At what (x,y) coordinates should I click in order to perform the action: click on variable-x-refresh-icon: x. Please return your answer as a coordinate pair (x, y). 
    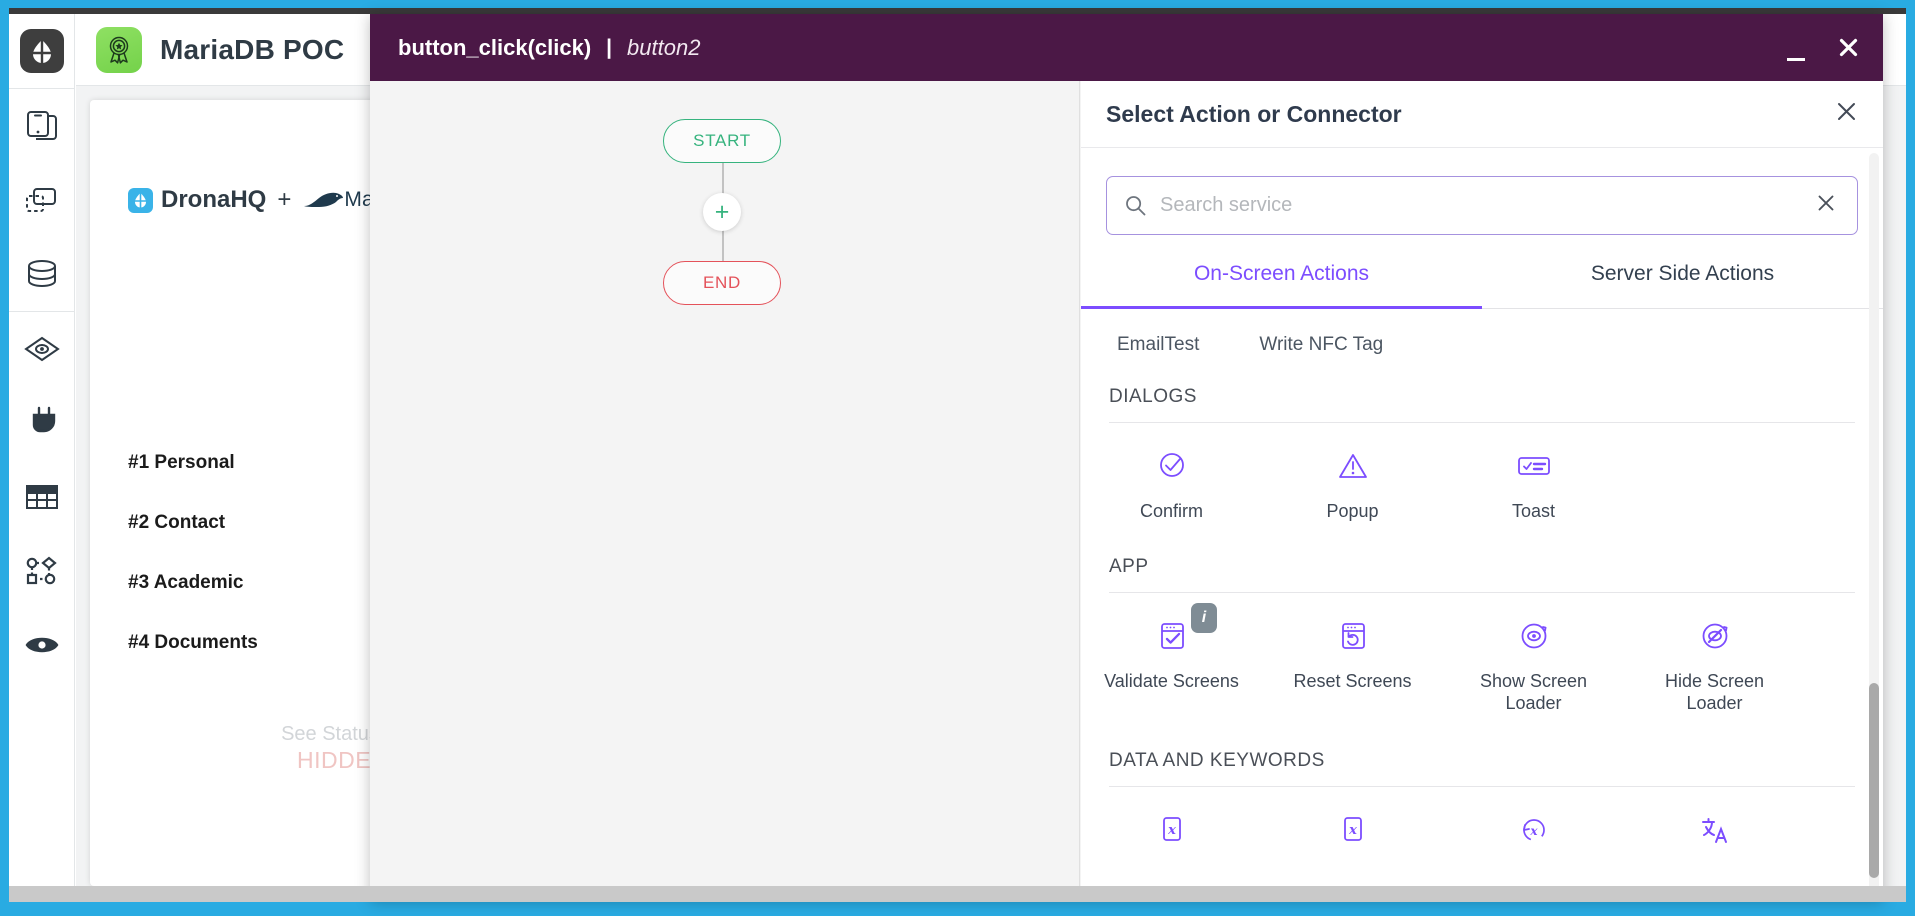
    Looking at the image, I should click on (1534, 830).